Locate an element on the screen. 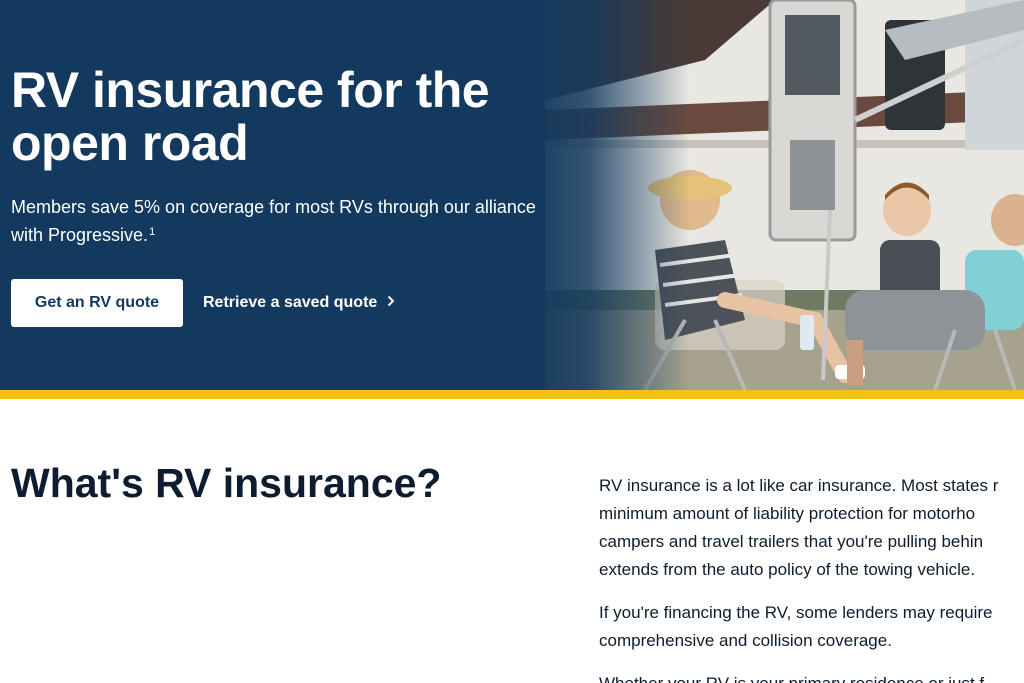 This screenshot has height=683, width=1024. hero-title: RV insurance for the open road is located at coordinates (271, 117).